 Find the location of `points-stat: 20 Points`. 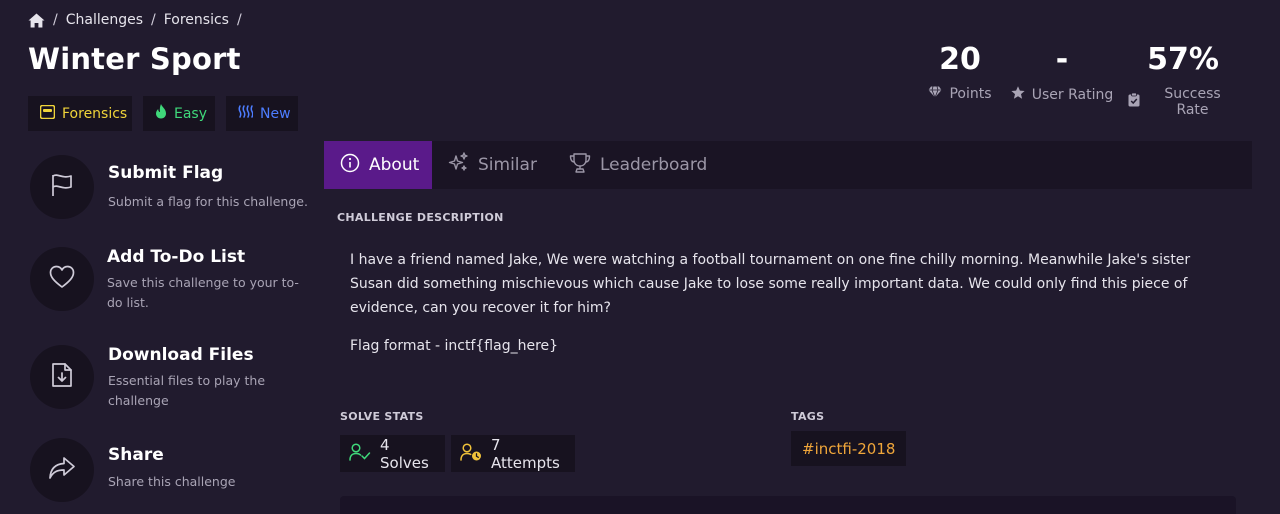

points-stat: 20 Points is located at coordinates (960, 71).